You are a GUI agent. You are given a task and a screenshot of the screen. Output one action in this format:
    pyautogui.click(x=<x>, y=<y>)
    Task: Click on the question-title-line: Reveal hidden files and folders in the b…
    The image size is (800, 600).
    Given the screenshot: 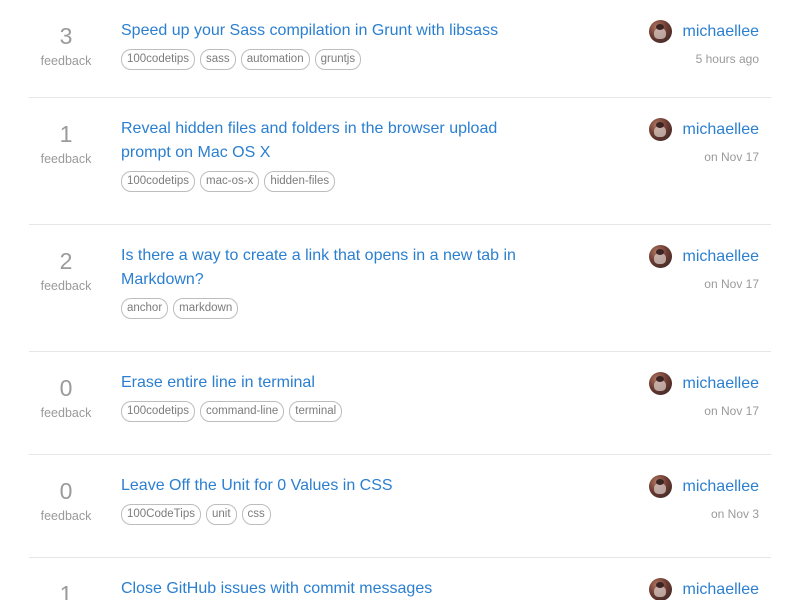 What is the action you would take?
    pyautogui.click(x=309, y=128)
    